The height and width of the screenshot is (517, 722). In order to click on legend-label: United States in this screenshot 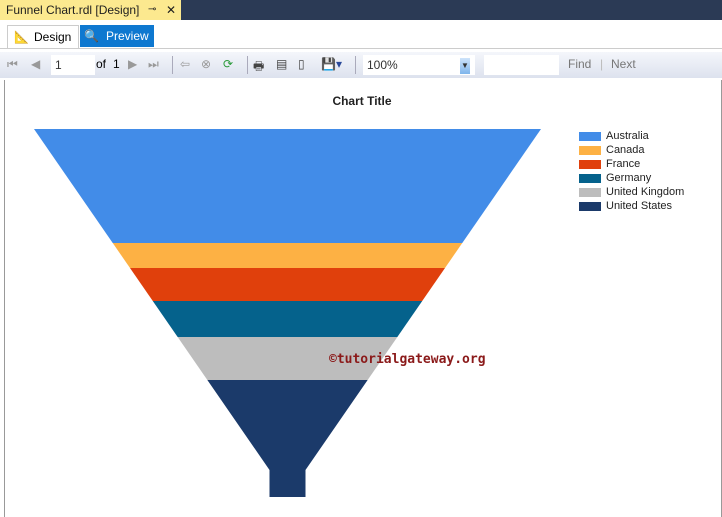, I will do `click(639, 206)`.